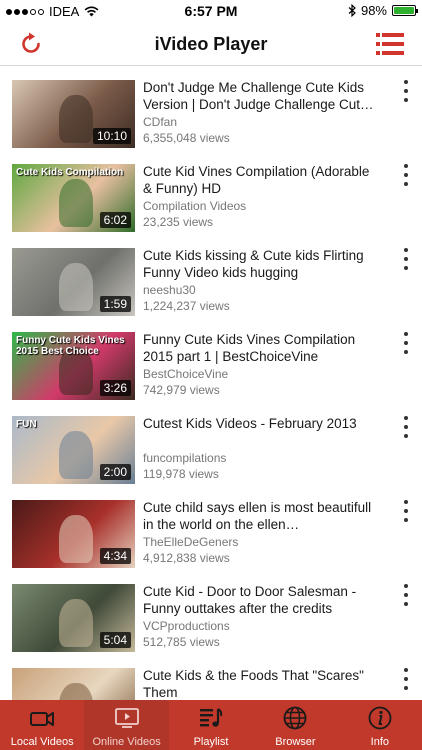 This screenshot has height=750, width=422. I want to click on video-duration: 1:59, so click(115, 304).